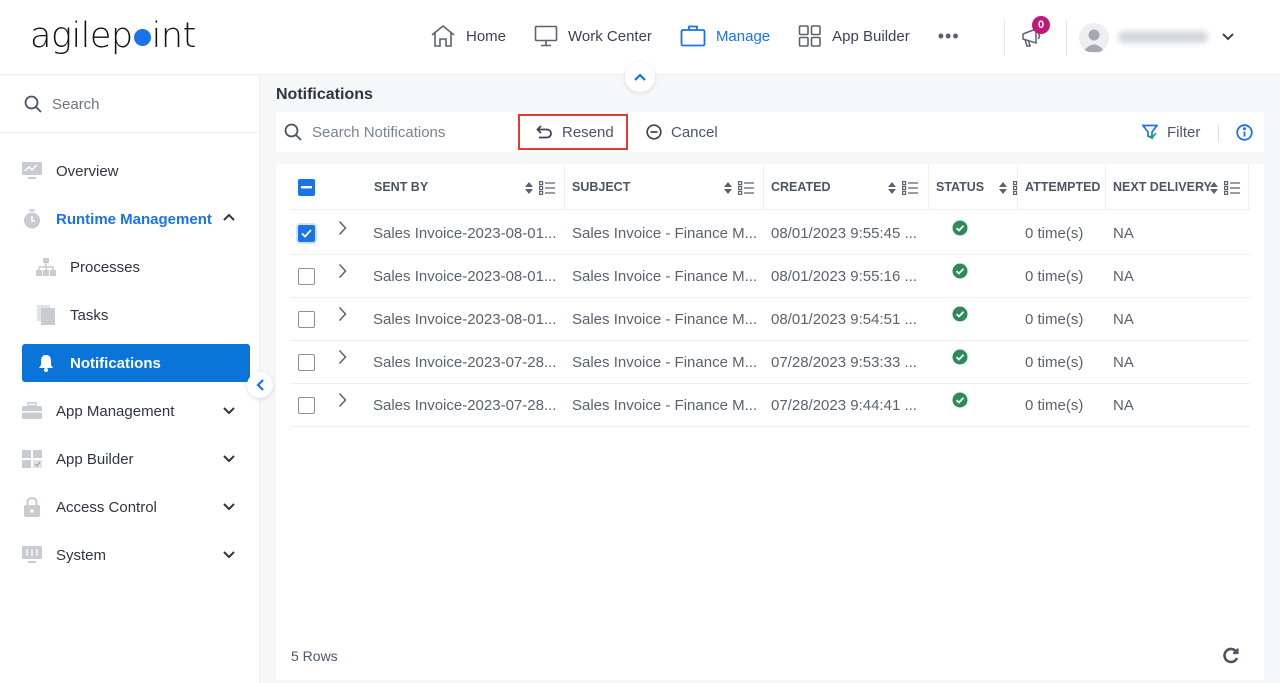  I want to click on select-all-checkbox, so click(306, 187).